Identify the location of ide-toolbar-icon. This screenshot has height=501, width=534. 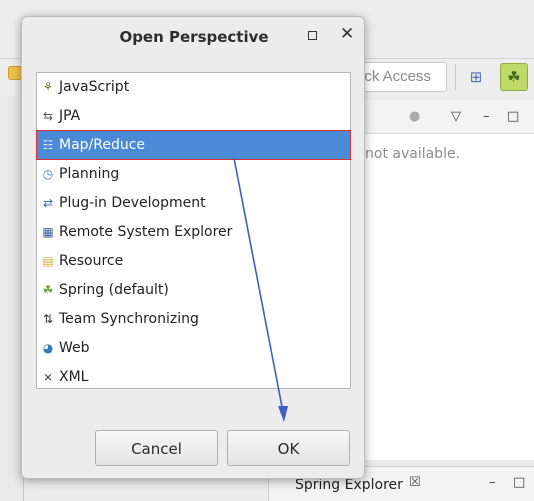
(15, 73).